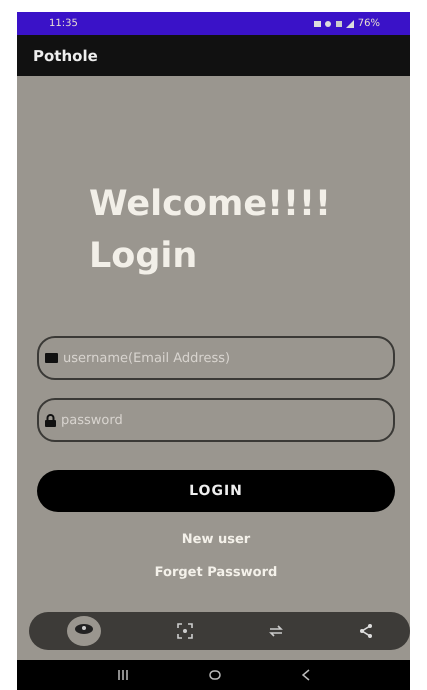  What do you see at coordinates (84, 631) in the screenshot?
I see `eye-icon` at bounding box center [84, 631].